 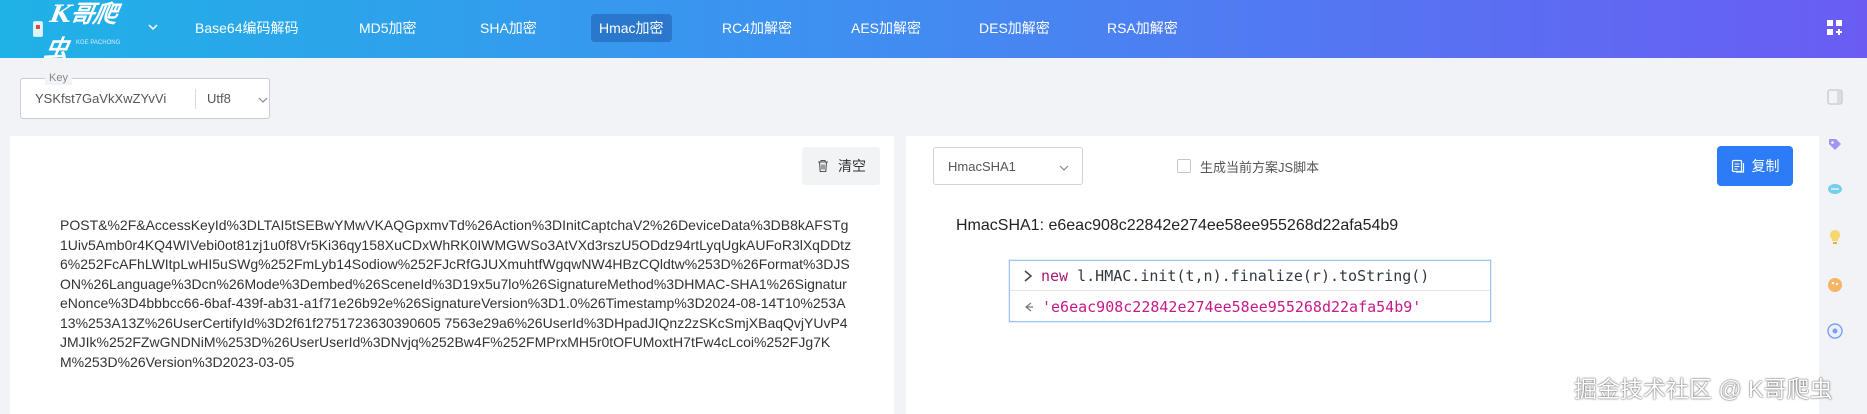 I want to click on copy-icon, so click(x=1737, y=166).